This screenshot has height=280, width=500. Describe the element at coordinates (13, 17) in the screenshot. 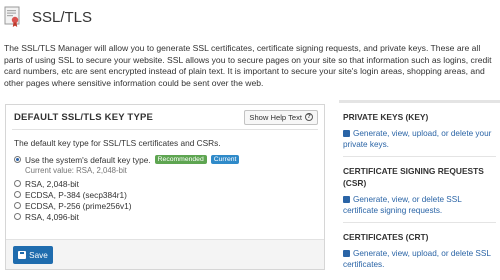

I see `certificate-icon` at that location.